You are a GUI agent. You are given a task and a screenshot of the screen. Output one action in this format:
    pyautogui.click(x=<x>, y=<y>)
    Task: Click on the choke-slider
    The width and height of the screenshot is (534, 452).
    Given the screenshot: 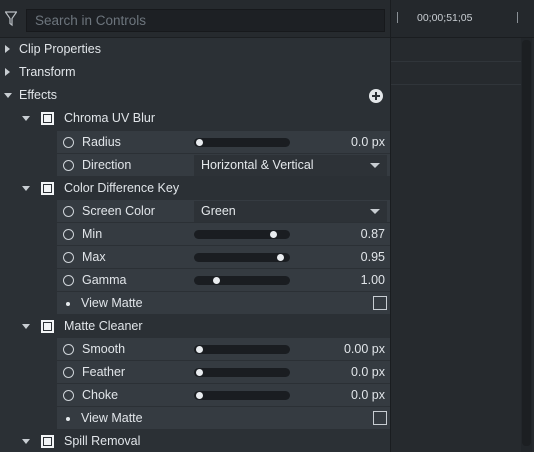 What is the action you would take?
    pyautogui.click(x=242, y=395)
    